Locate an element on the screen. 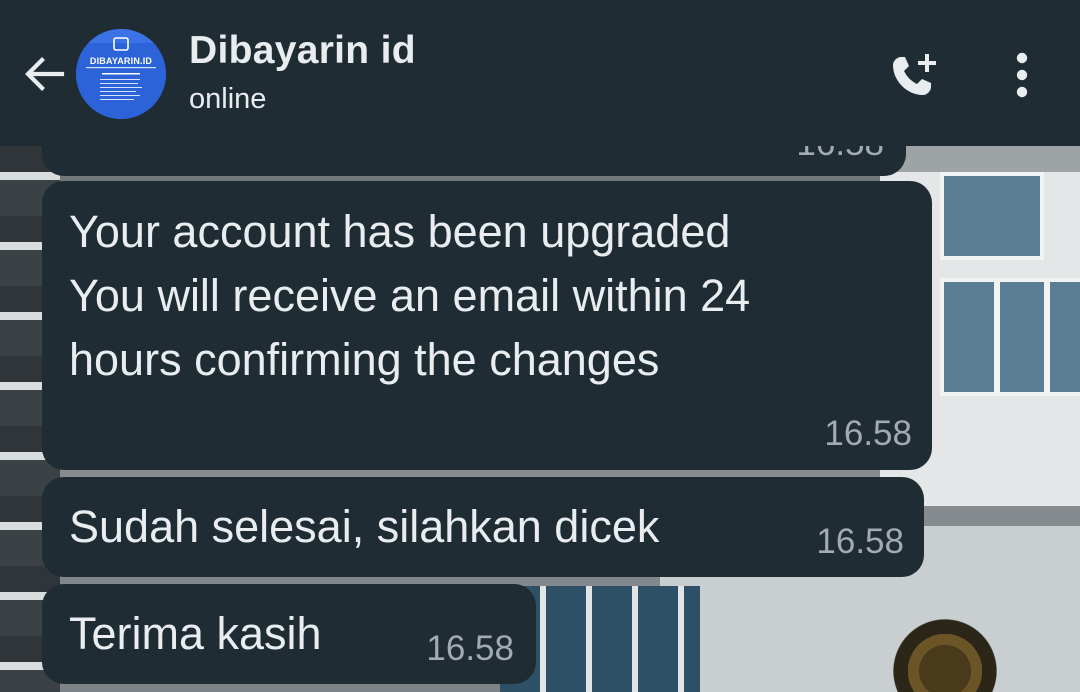 This screenshot has height=692, width=1080. back-button is located at coordinates (44, 74).